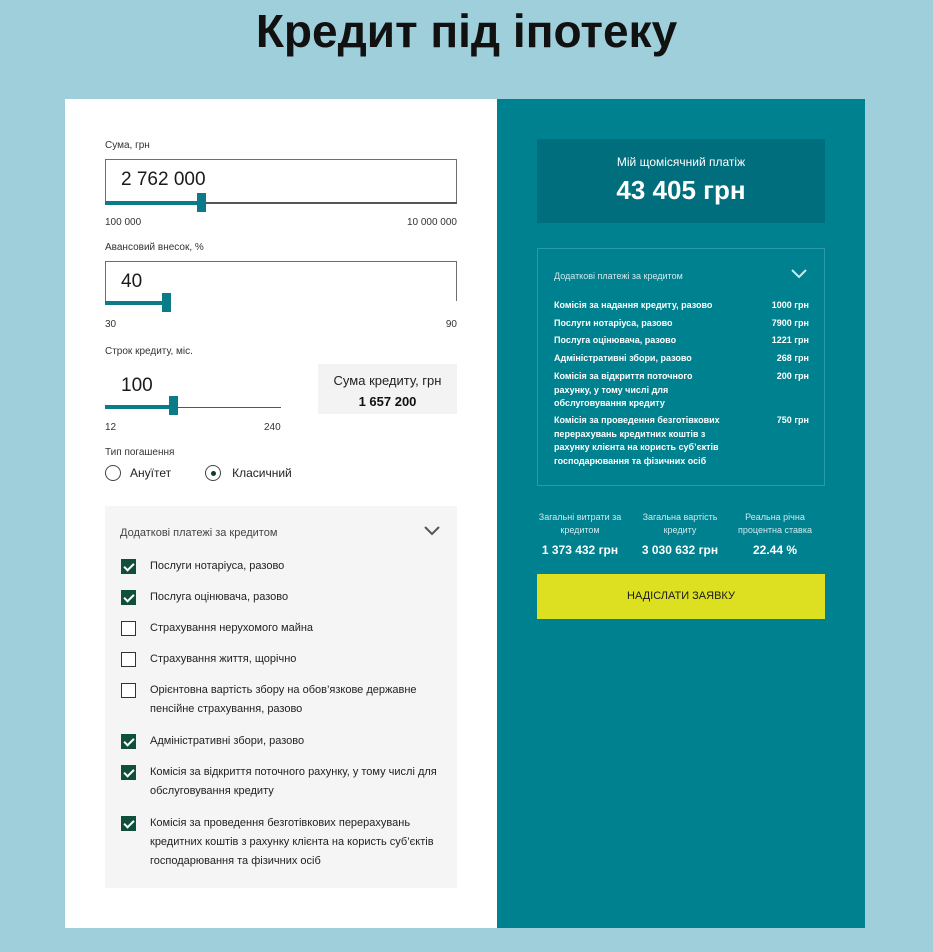 Image resolution: width=933 pixels, height=952 pixels. Describe the element at coordinates (680, 523) in the screenshot. I see `total-cost-label: Загальна вартість кредиту` at that location.